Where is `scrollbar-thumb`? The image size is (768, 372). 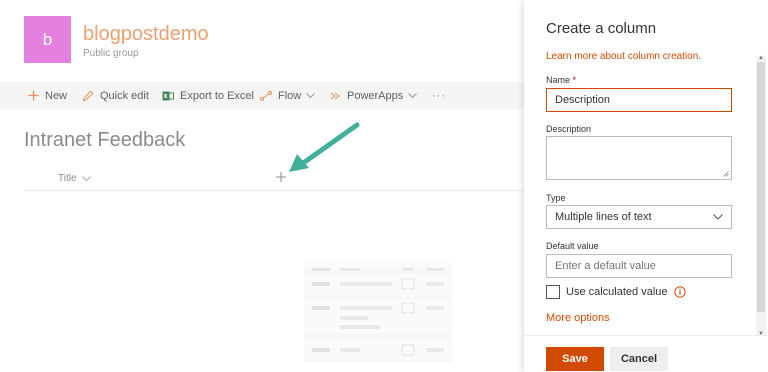
scrollbar-thumb is located at coordinates (761, 187).